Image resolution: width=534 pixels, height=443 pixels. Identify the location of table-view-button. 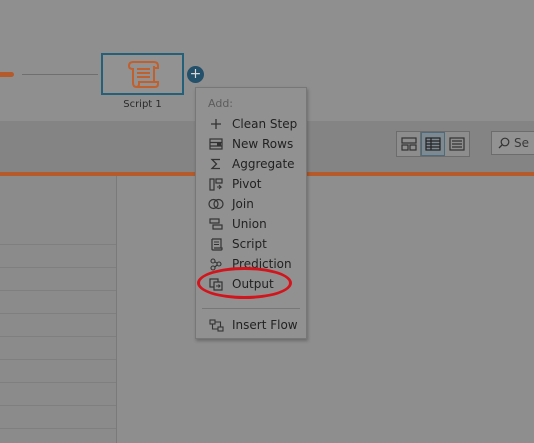
(433, 144).